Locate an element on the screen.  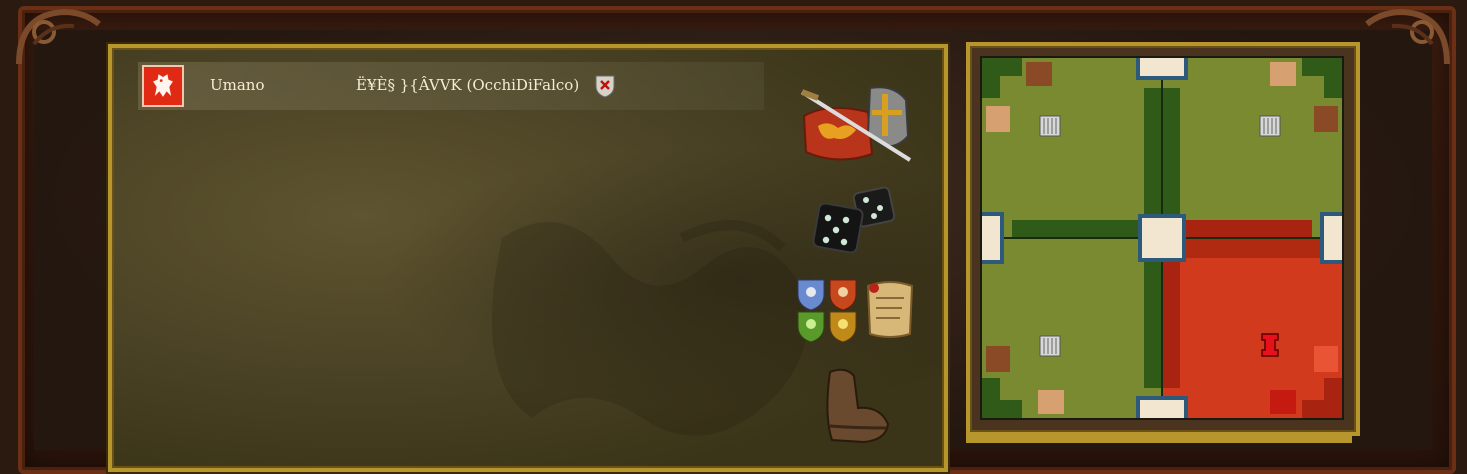
player-flag-lion-icon is located at coordinates (163, 86).